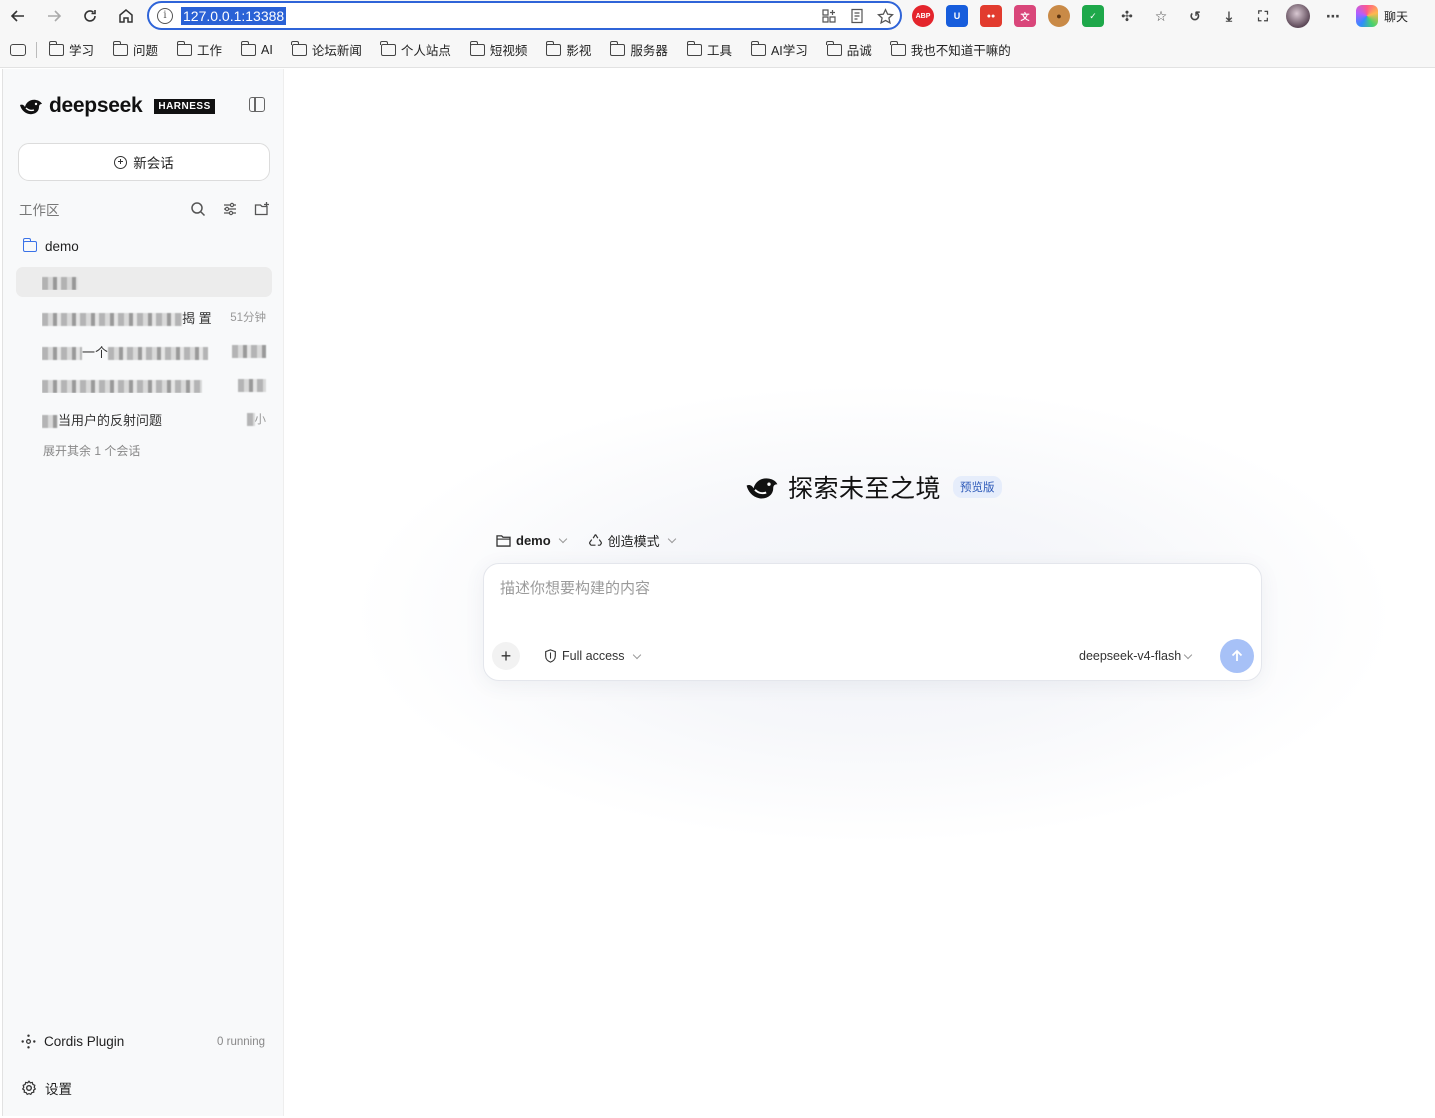  What do you see at coordinates (1333, 16) in the screenshot?
I see `more-menu-icon: ⋯` at bounding box center [1333, 16].